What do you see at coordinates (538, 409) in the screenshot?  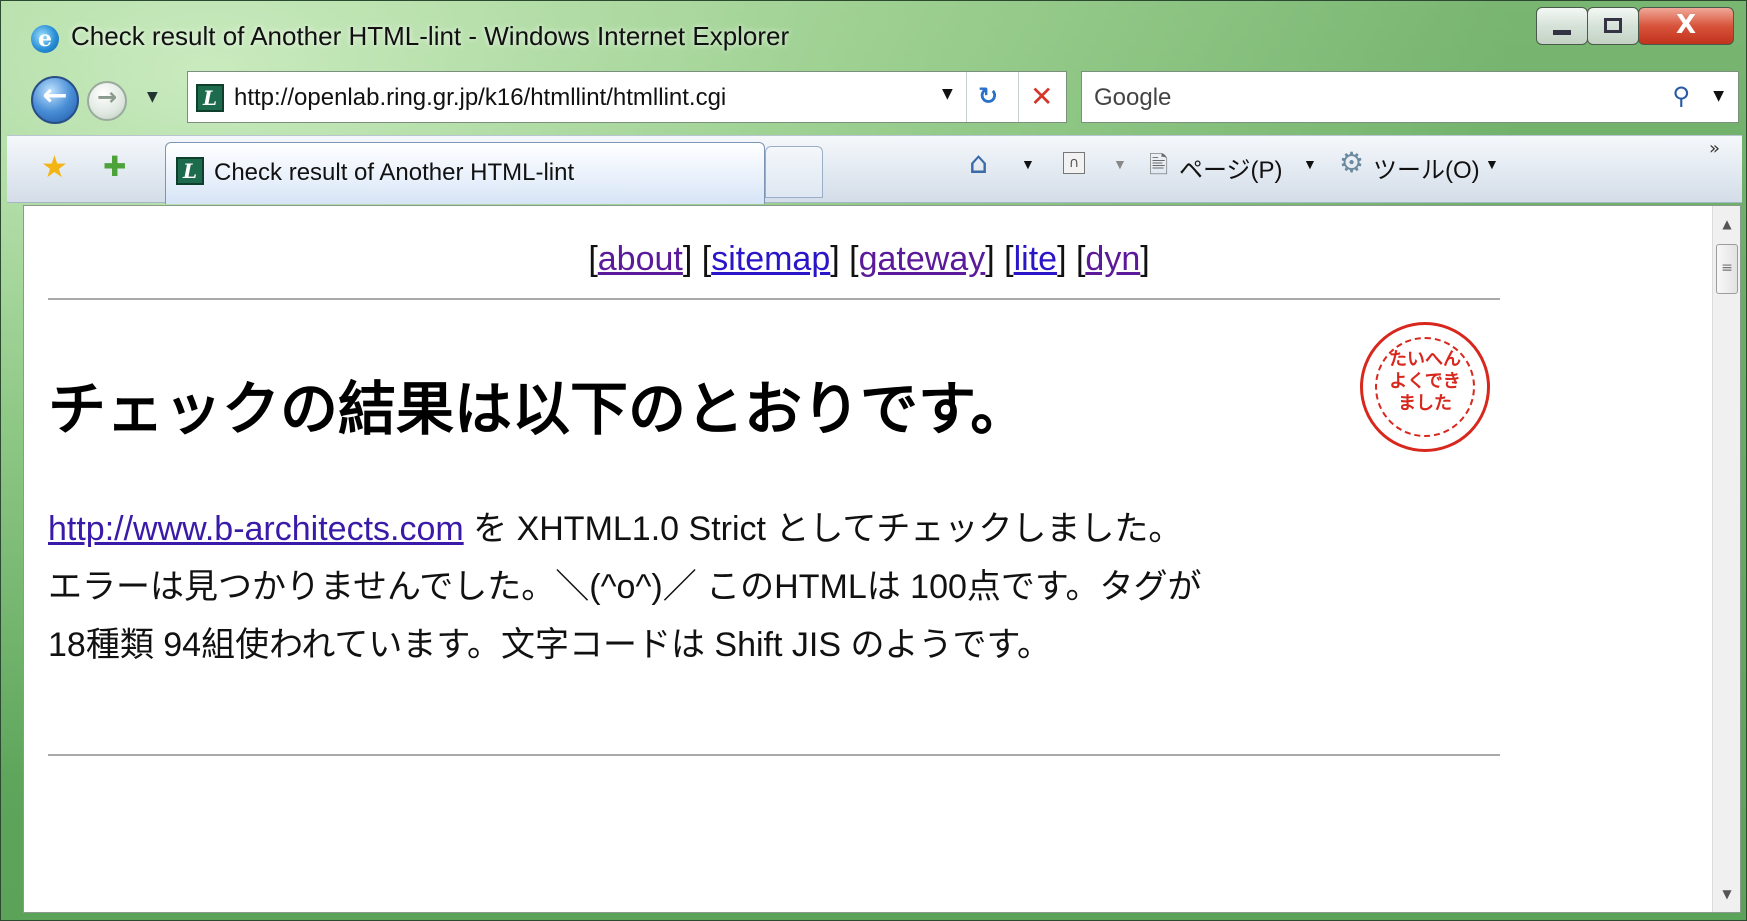 I see `page-title: チェックの結果は以下のとおりです。` at bounding box center [538, 409].